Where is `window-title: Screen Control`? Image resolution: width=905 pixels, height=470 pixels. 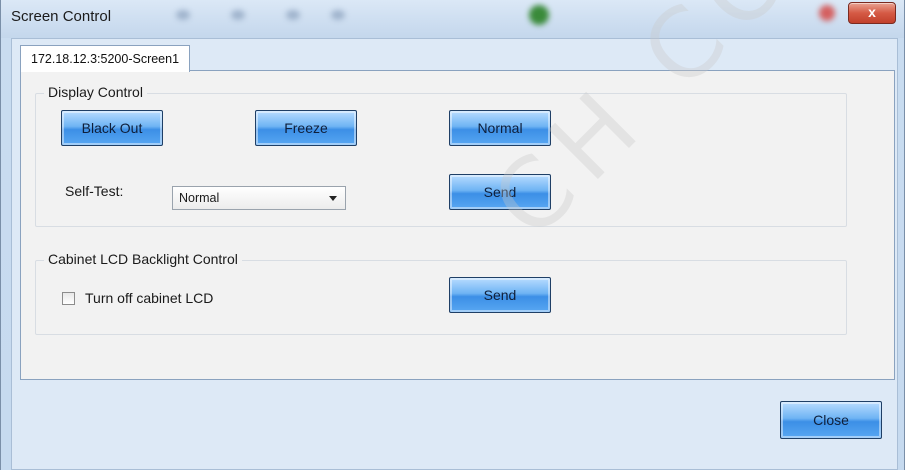
window-title: Screen Control is located at coordinates (61, 16).